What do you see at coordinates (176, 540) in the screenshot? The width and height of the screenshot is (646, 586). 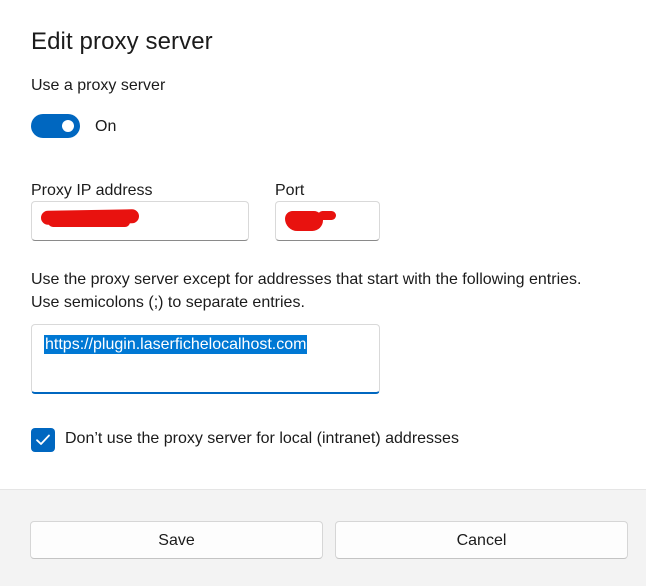 I see `save-button: Save` at bounding box center [176, 540].